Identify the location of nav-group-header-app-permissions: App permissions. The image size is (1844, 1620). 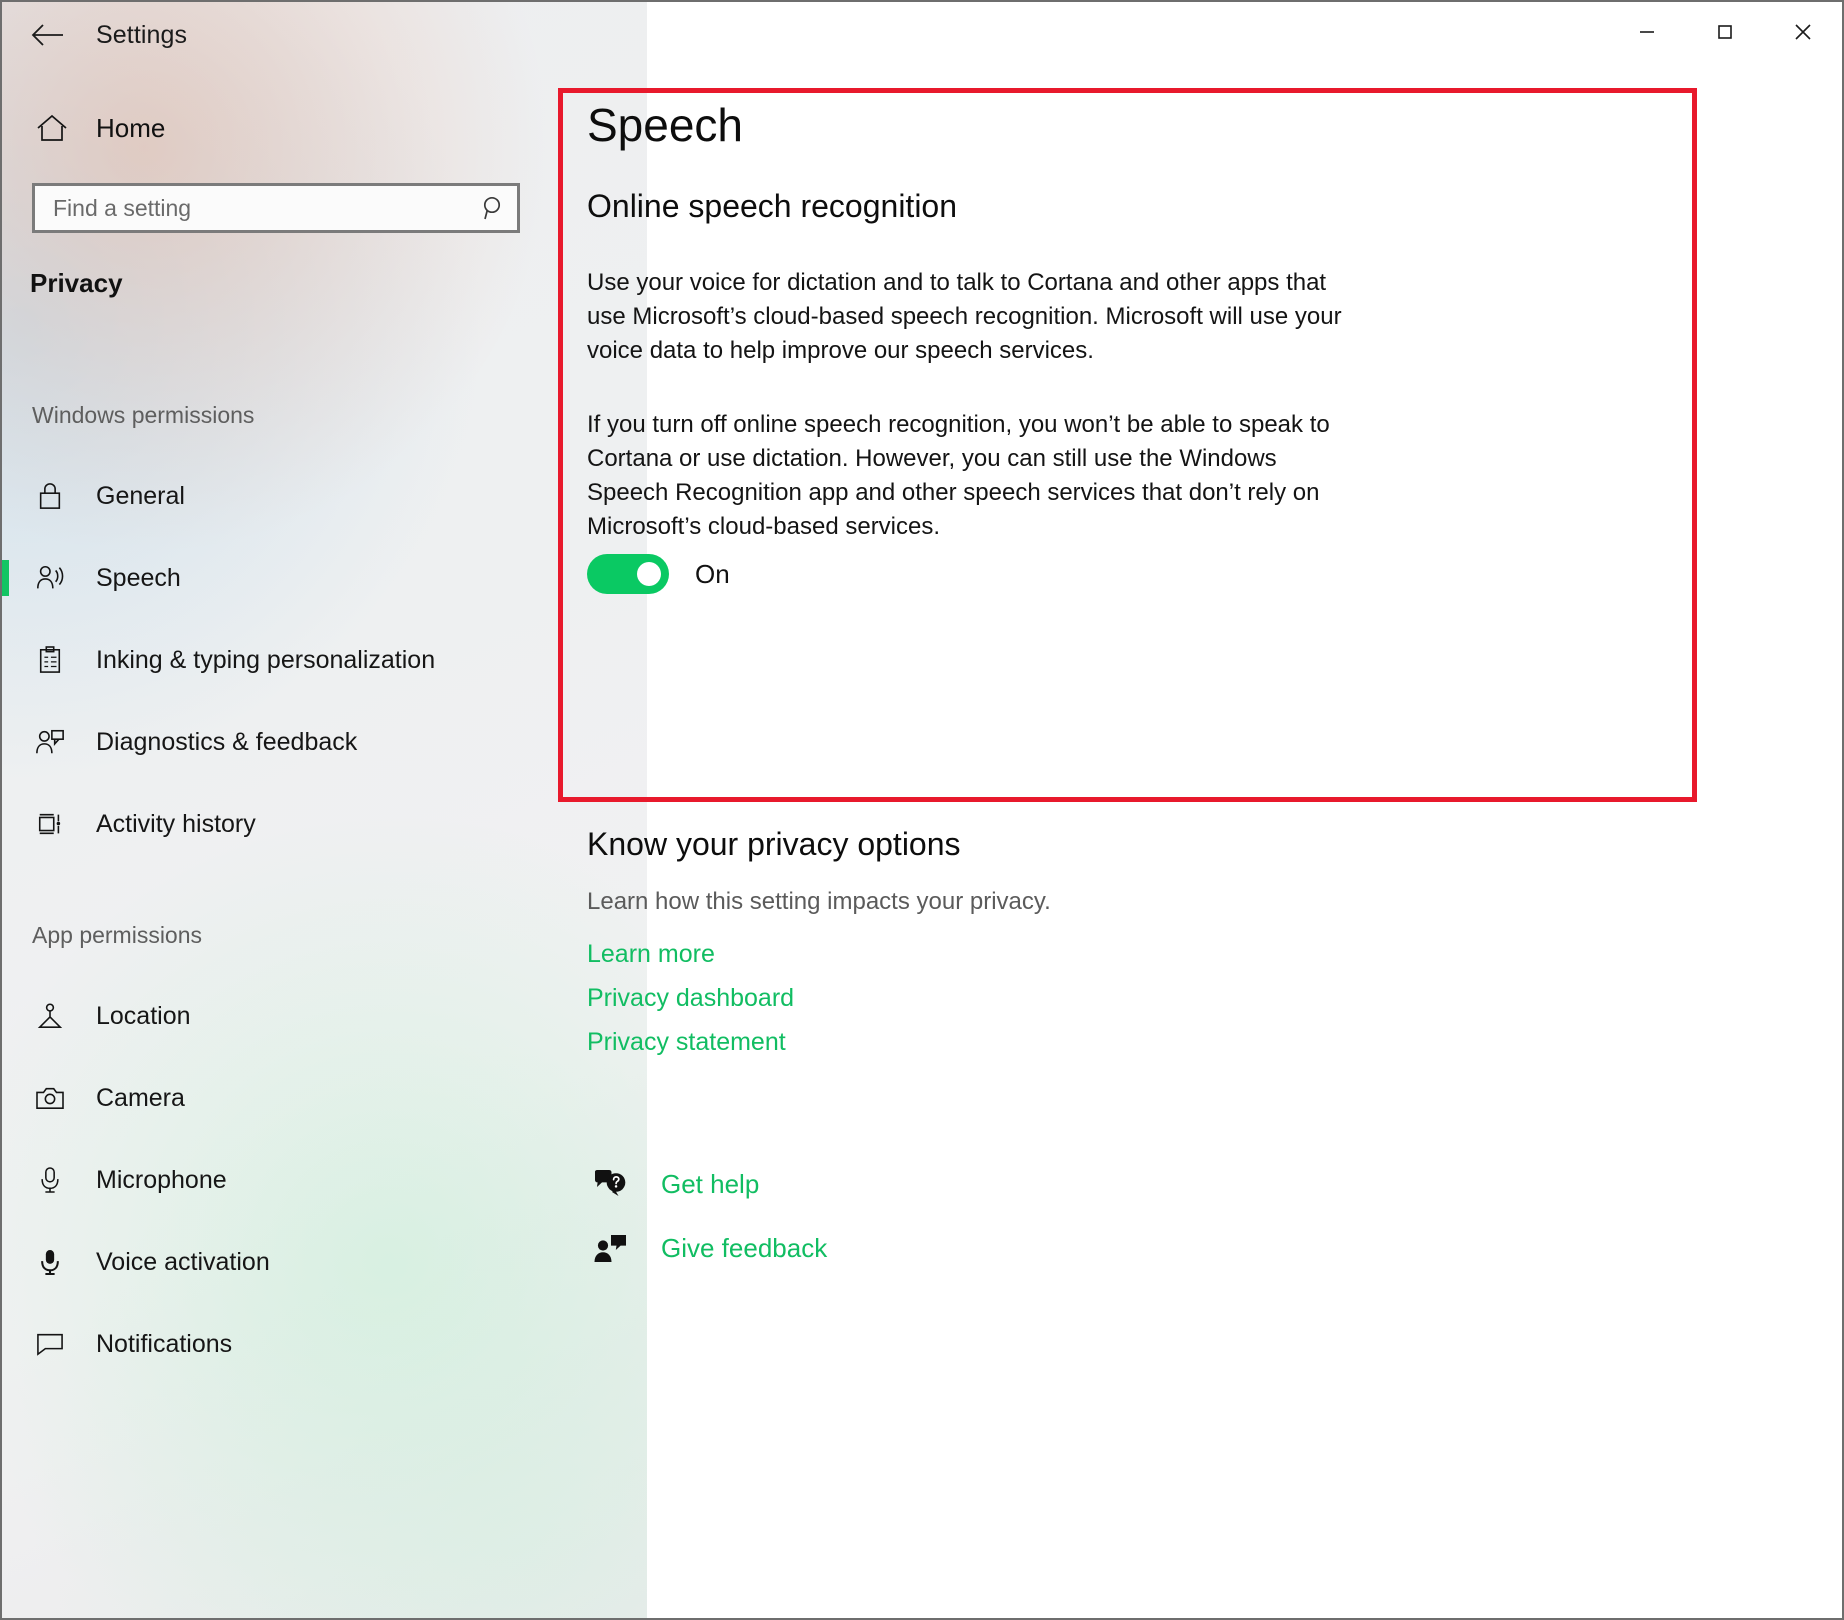
(117, 935).